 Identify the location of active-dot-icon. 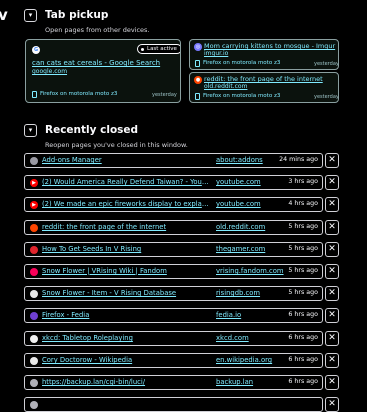
(142, 49).